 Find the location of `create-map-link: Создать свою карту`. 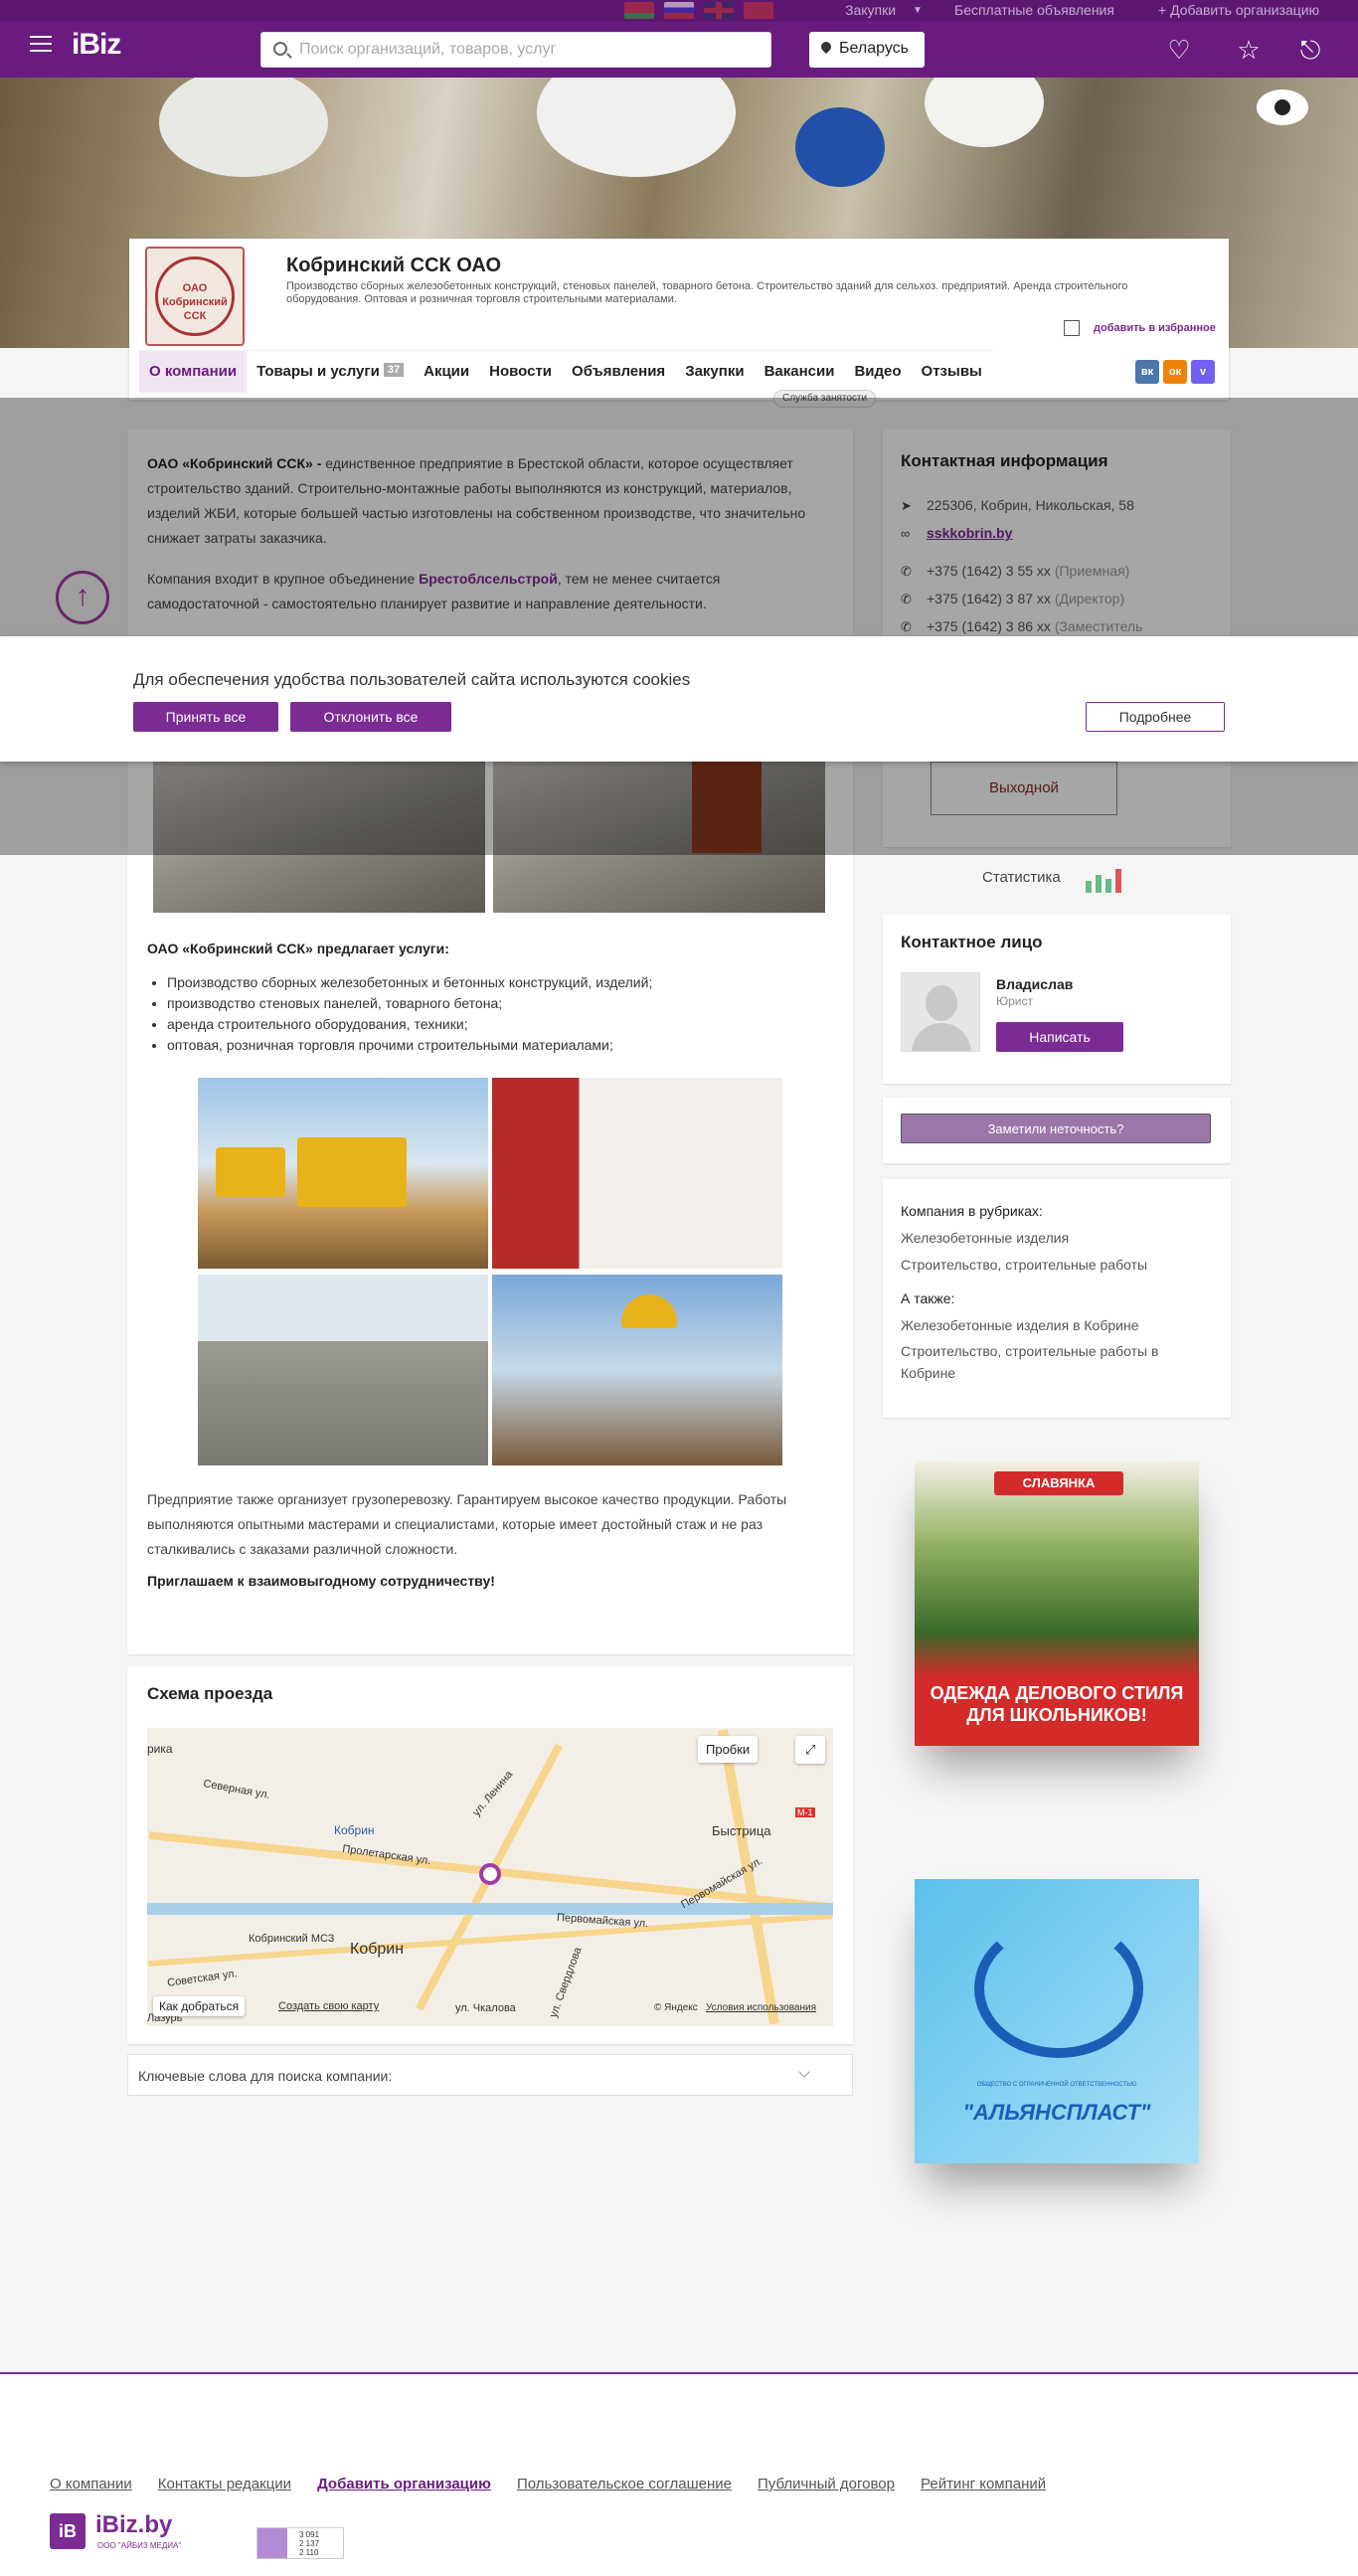

create-map-link: Создать свою карту is located at coordinates (328, 2006).